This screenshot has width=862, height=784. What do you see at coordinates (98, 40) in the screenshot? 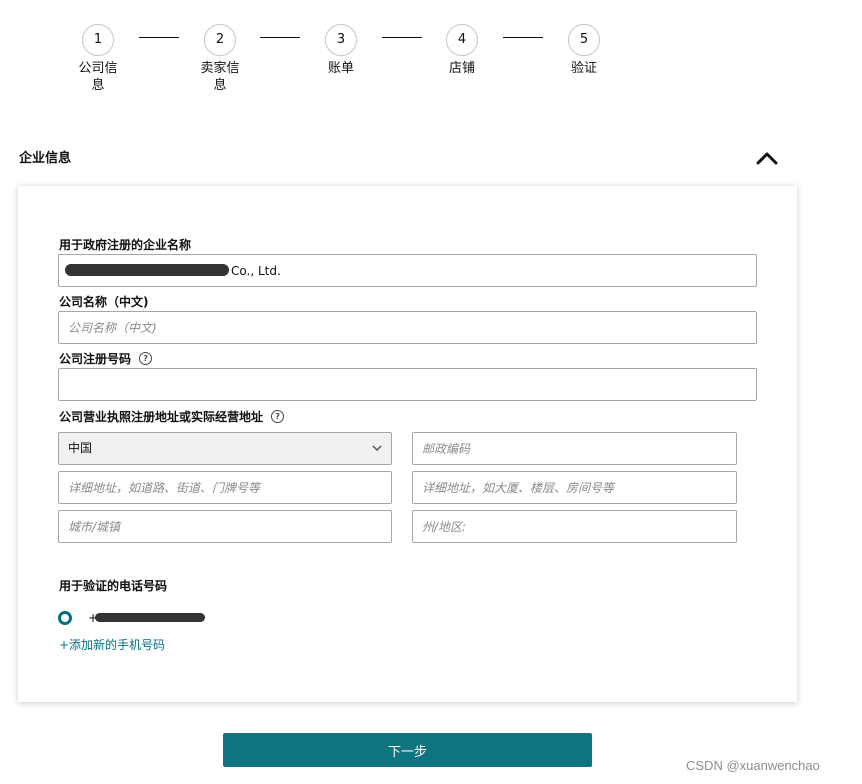
I see `step-1-number: 1` at bounding box center [98, 40].